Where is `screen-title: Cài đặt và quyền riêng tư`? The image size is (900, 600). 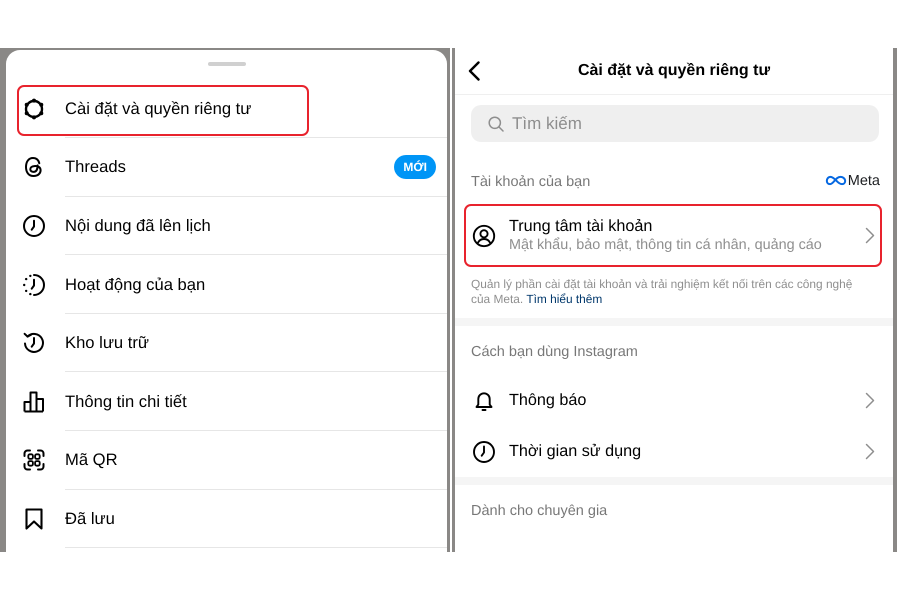
screen-title: Cài đặt và quyền riêng tư is located at coordinates (674, 71).